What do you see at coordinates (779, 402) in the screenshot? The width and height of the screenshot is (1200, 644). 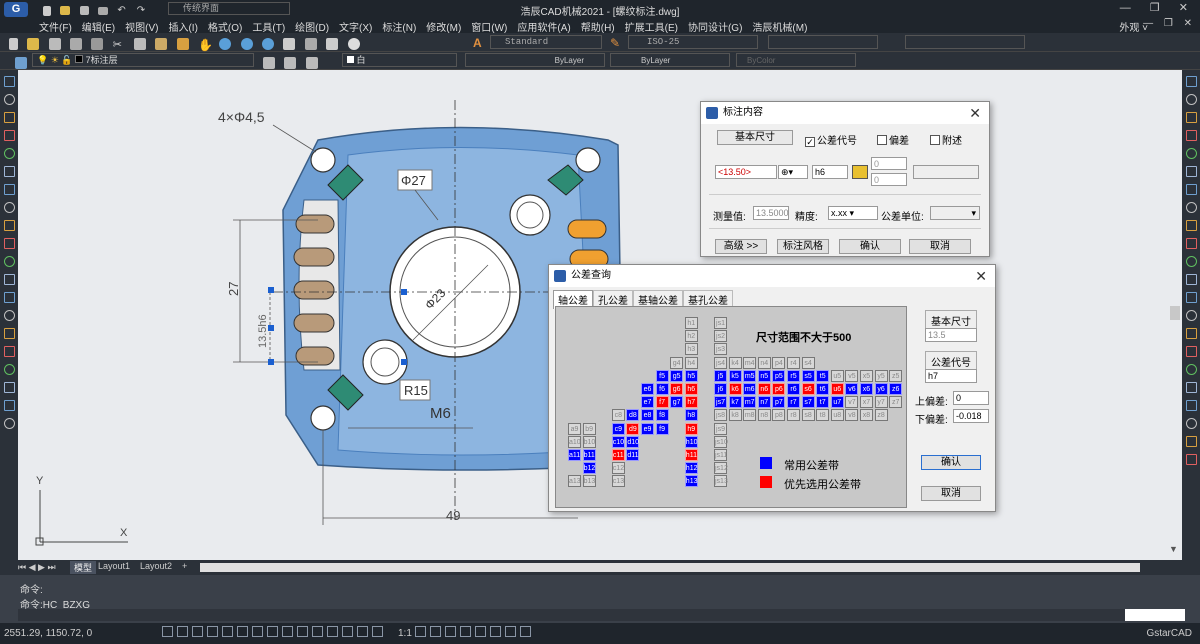 I see `tol-cell-p7: p7` at bounding box center [779, 402].